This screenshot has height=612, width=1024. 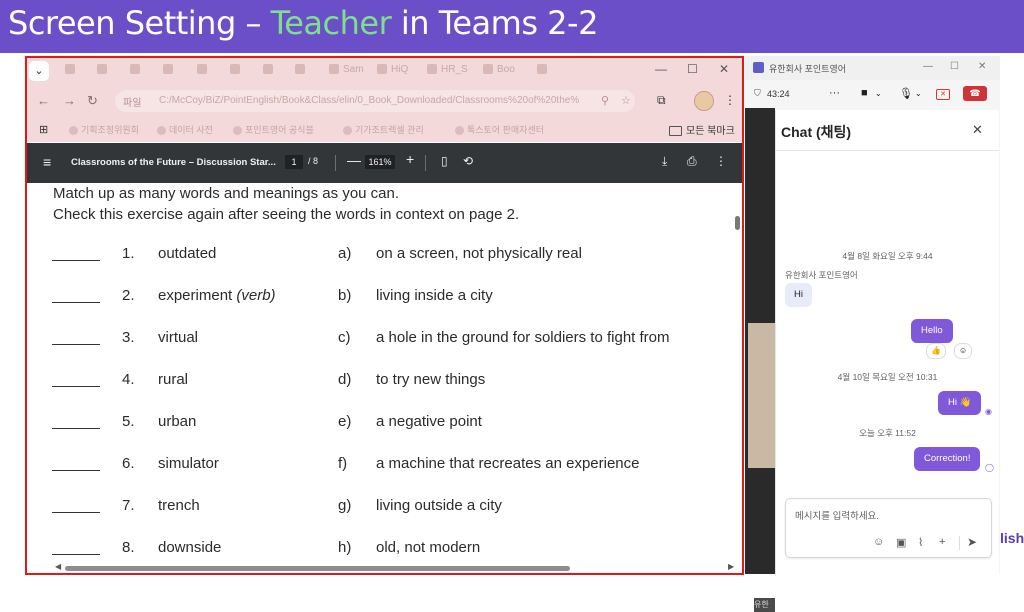 What do you see at coordinates (960, 403) in the screenshot?
I see `message-out: Hi 👋` at bounding box center [960, 403].